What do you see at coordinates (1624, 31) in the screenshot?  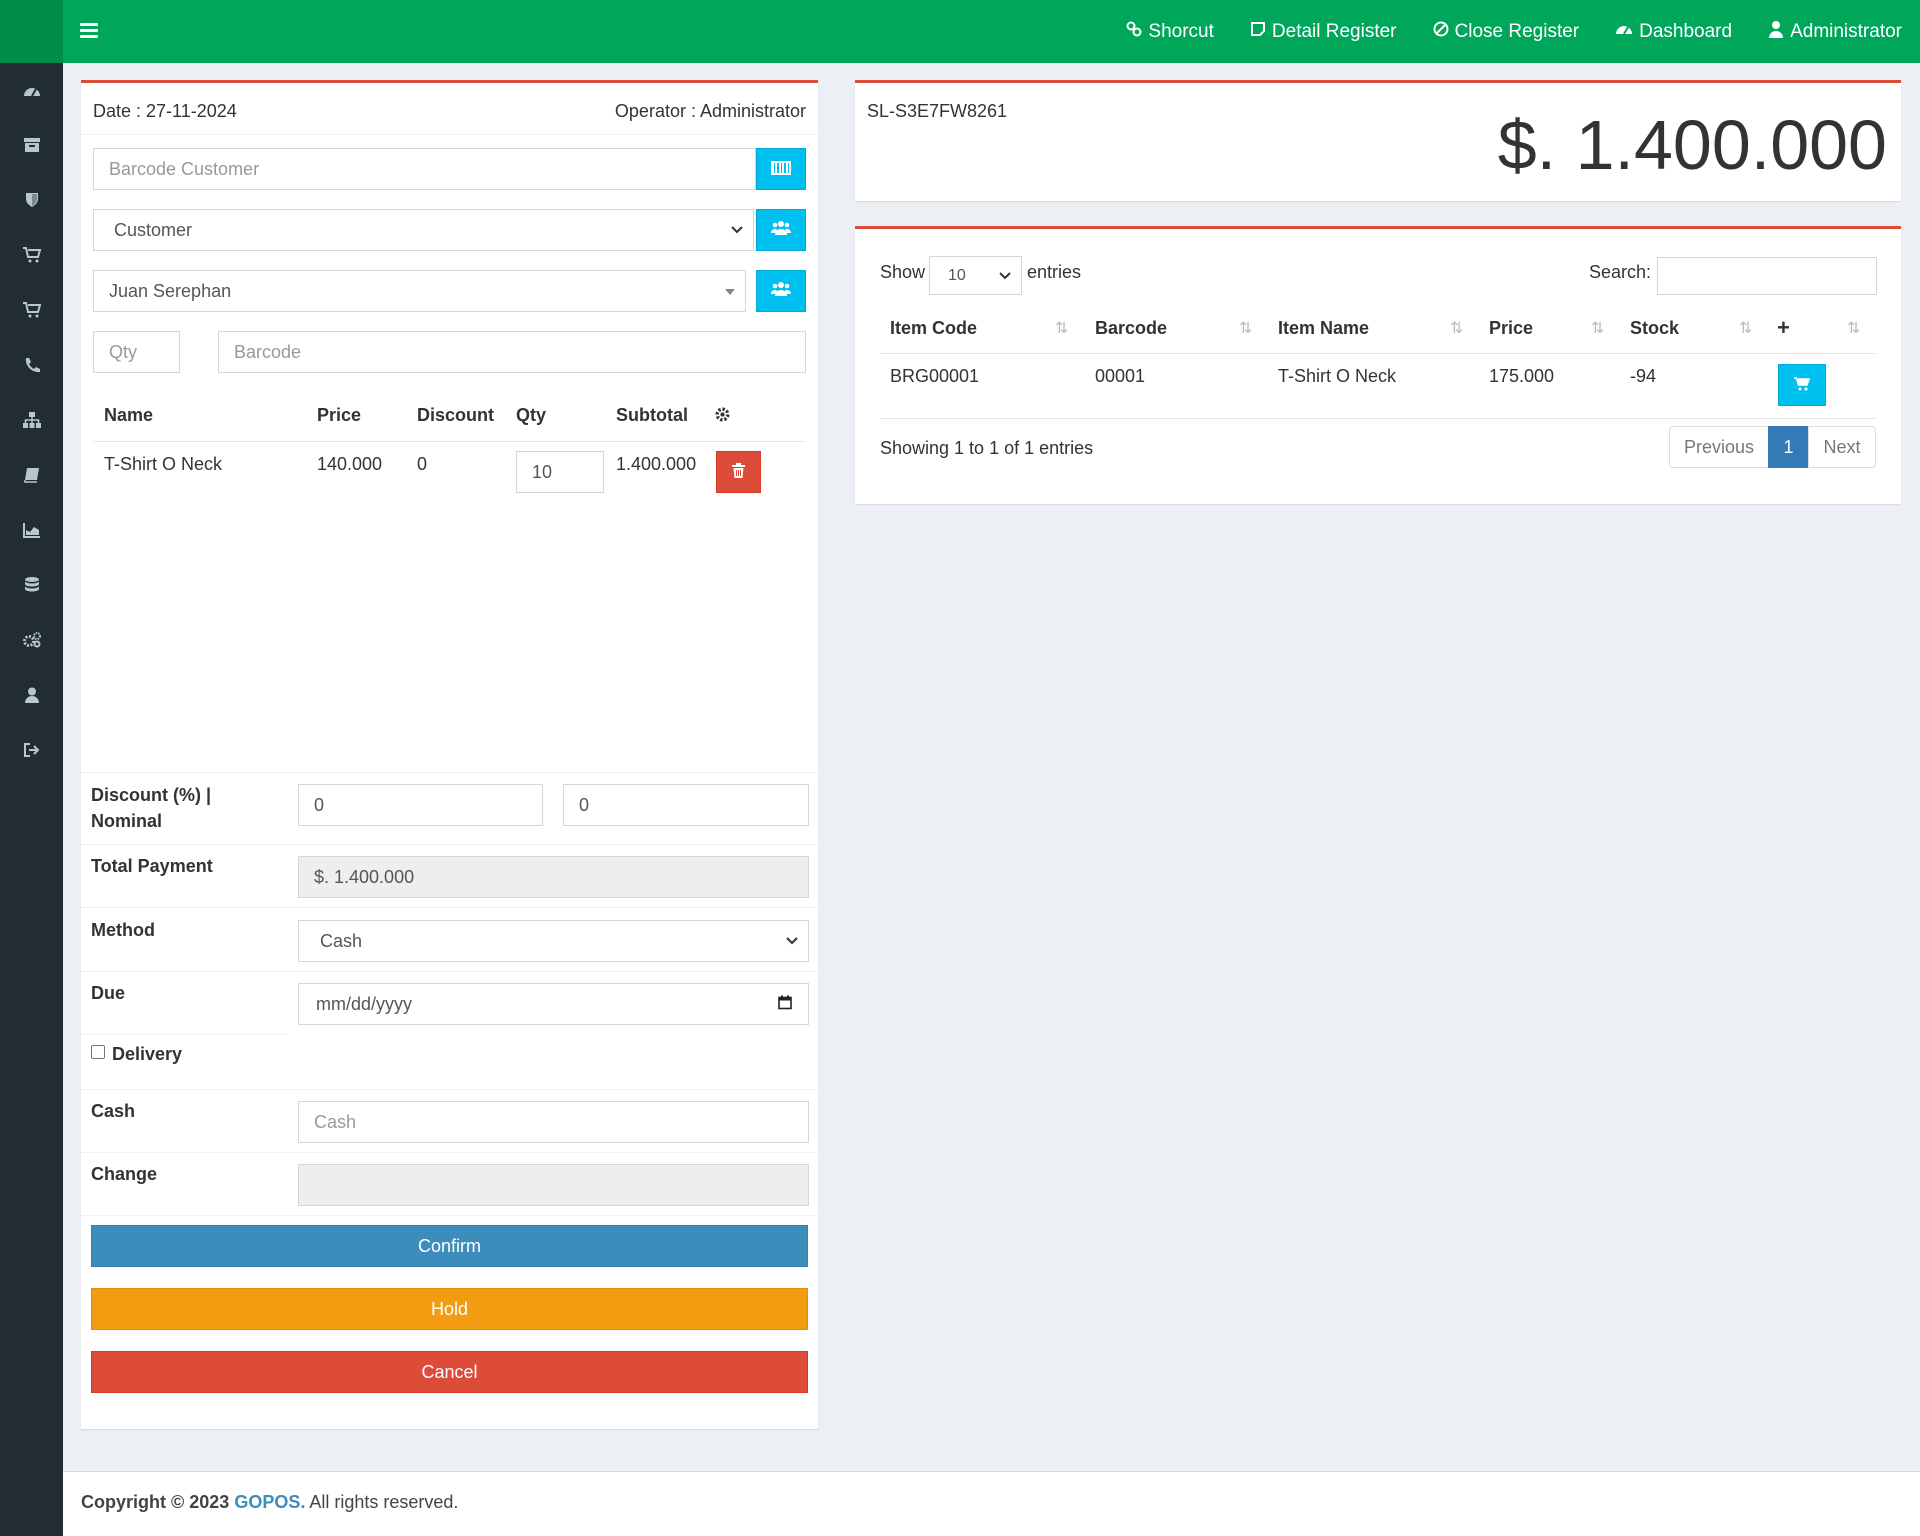 I see `dashboard-icon` at bounding box center [1624, 31].